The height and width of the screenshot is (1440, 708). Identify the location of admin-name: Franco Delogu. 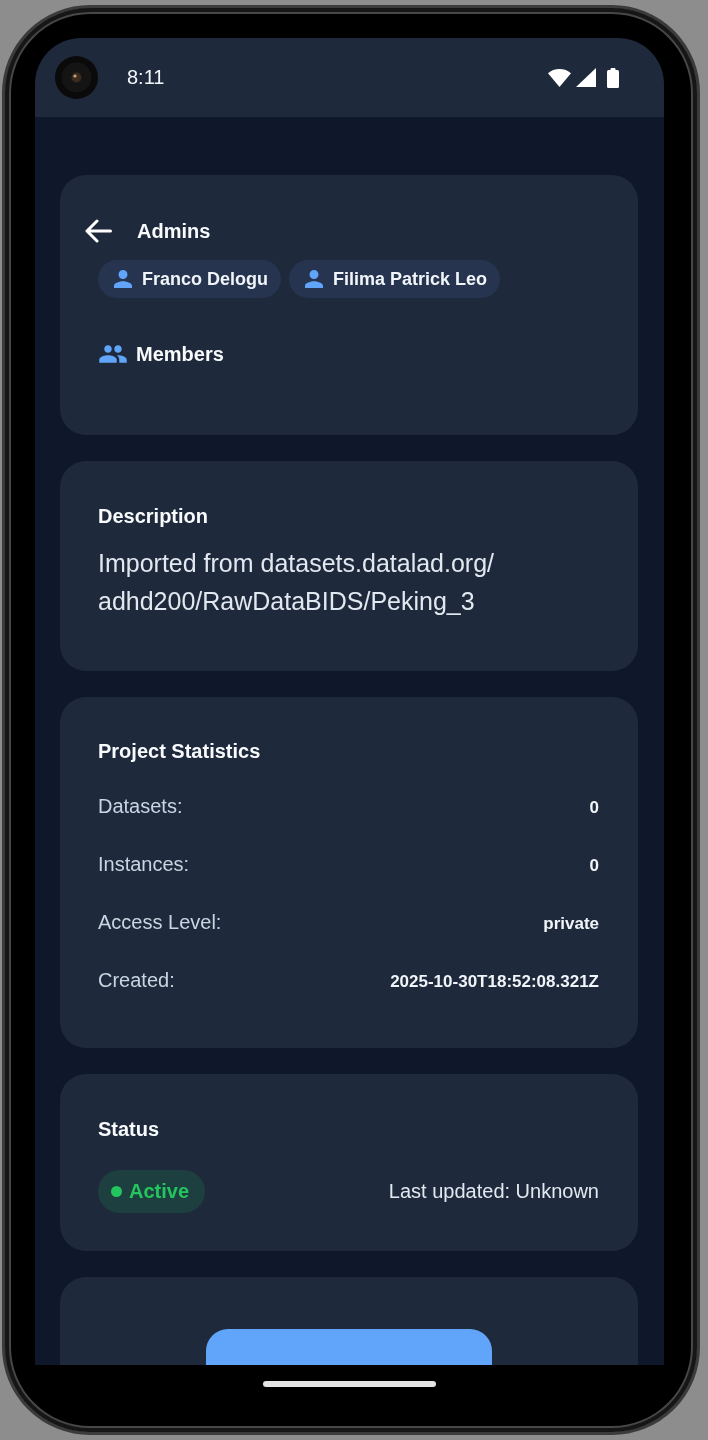
(205, 279).